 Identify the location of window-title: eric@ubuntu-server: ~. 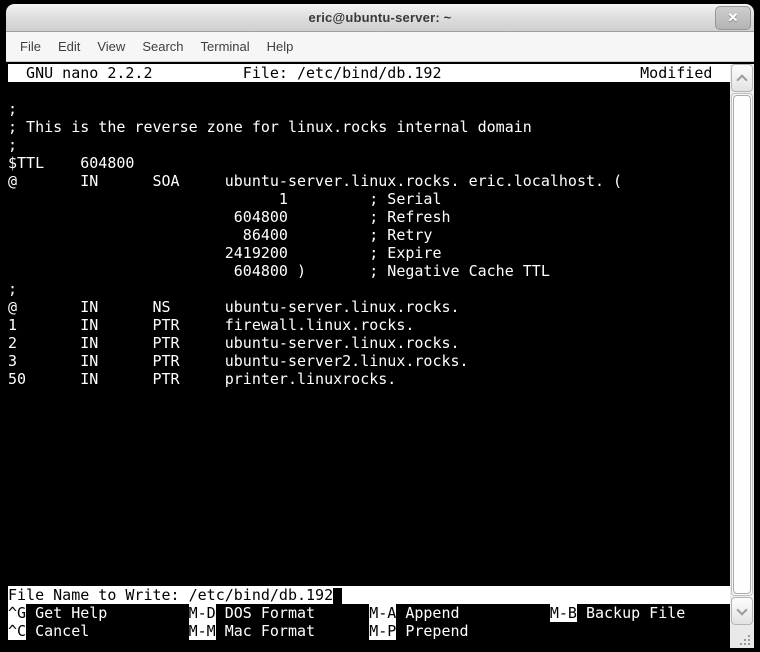
(380, 17).